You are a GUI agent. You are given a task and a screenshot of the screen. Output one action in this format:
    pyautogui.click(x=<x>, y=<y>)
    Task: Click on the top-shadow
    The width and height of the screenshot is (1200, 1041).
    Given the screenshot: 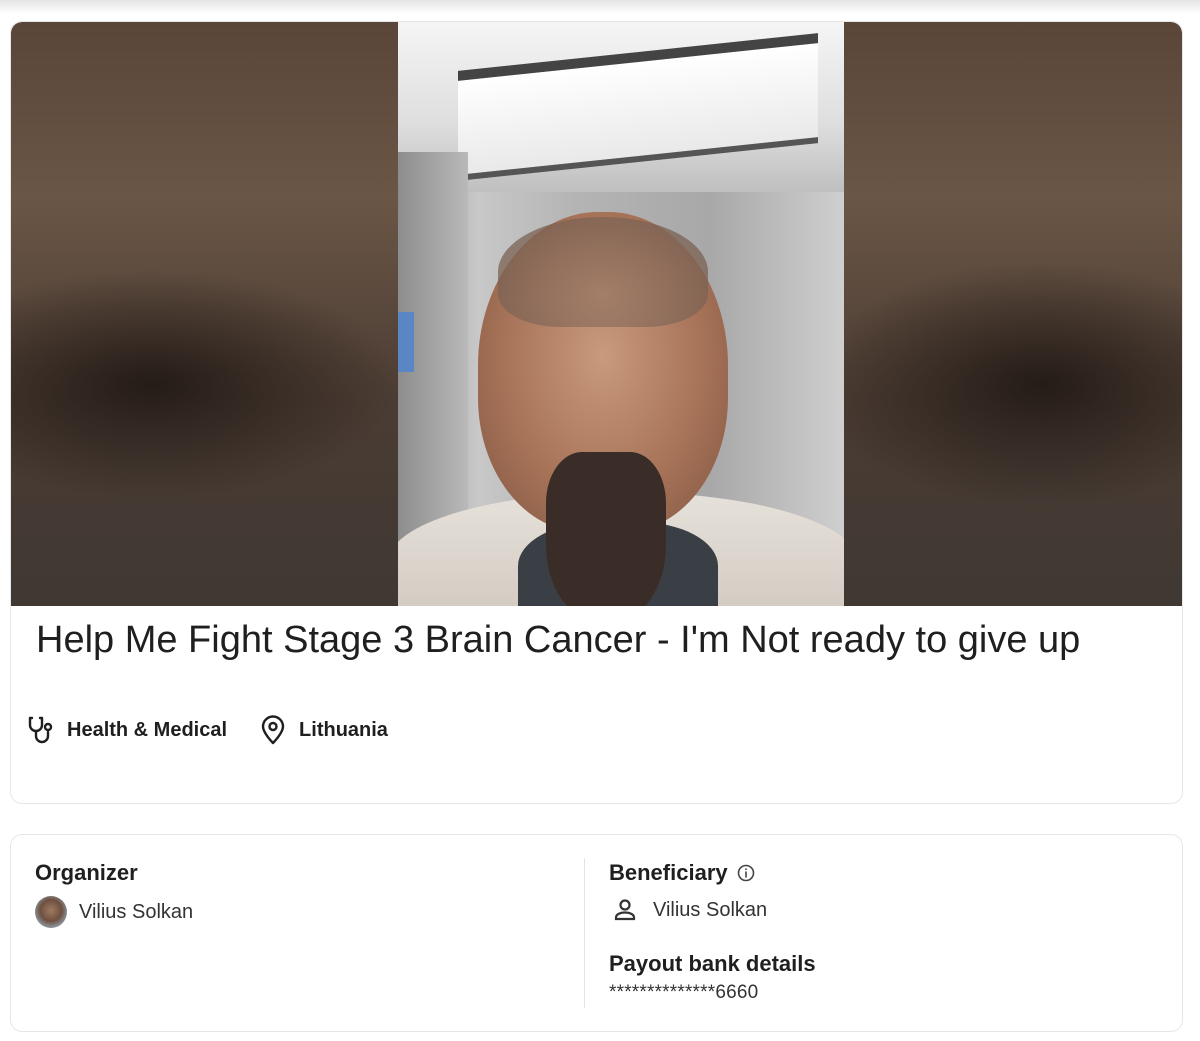 What is the action you would take?
    pyautogui.click(x=600, y=7)
    